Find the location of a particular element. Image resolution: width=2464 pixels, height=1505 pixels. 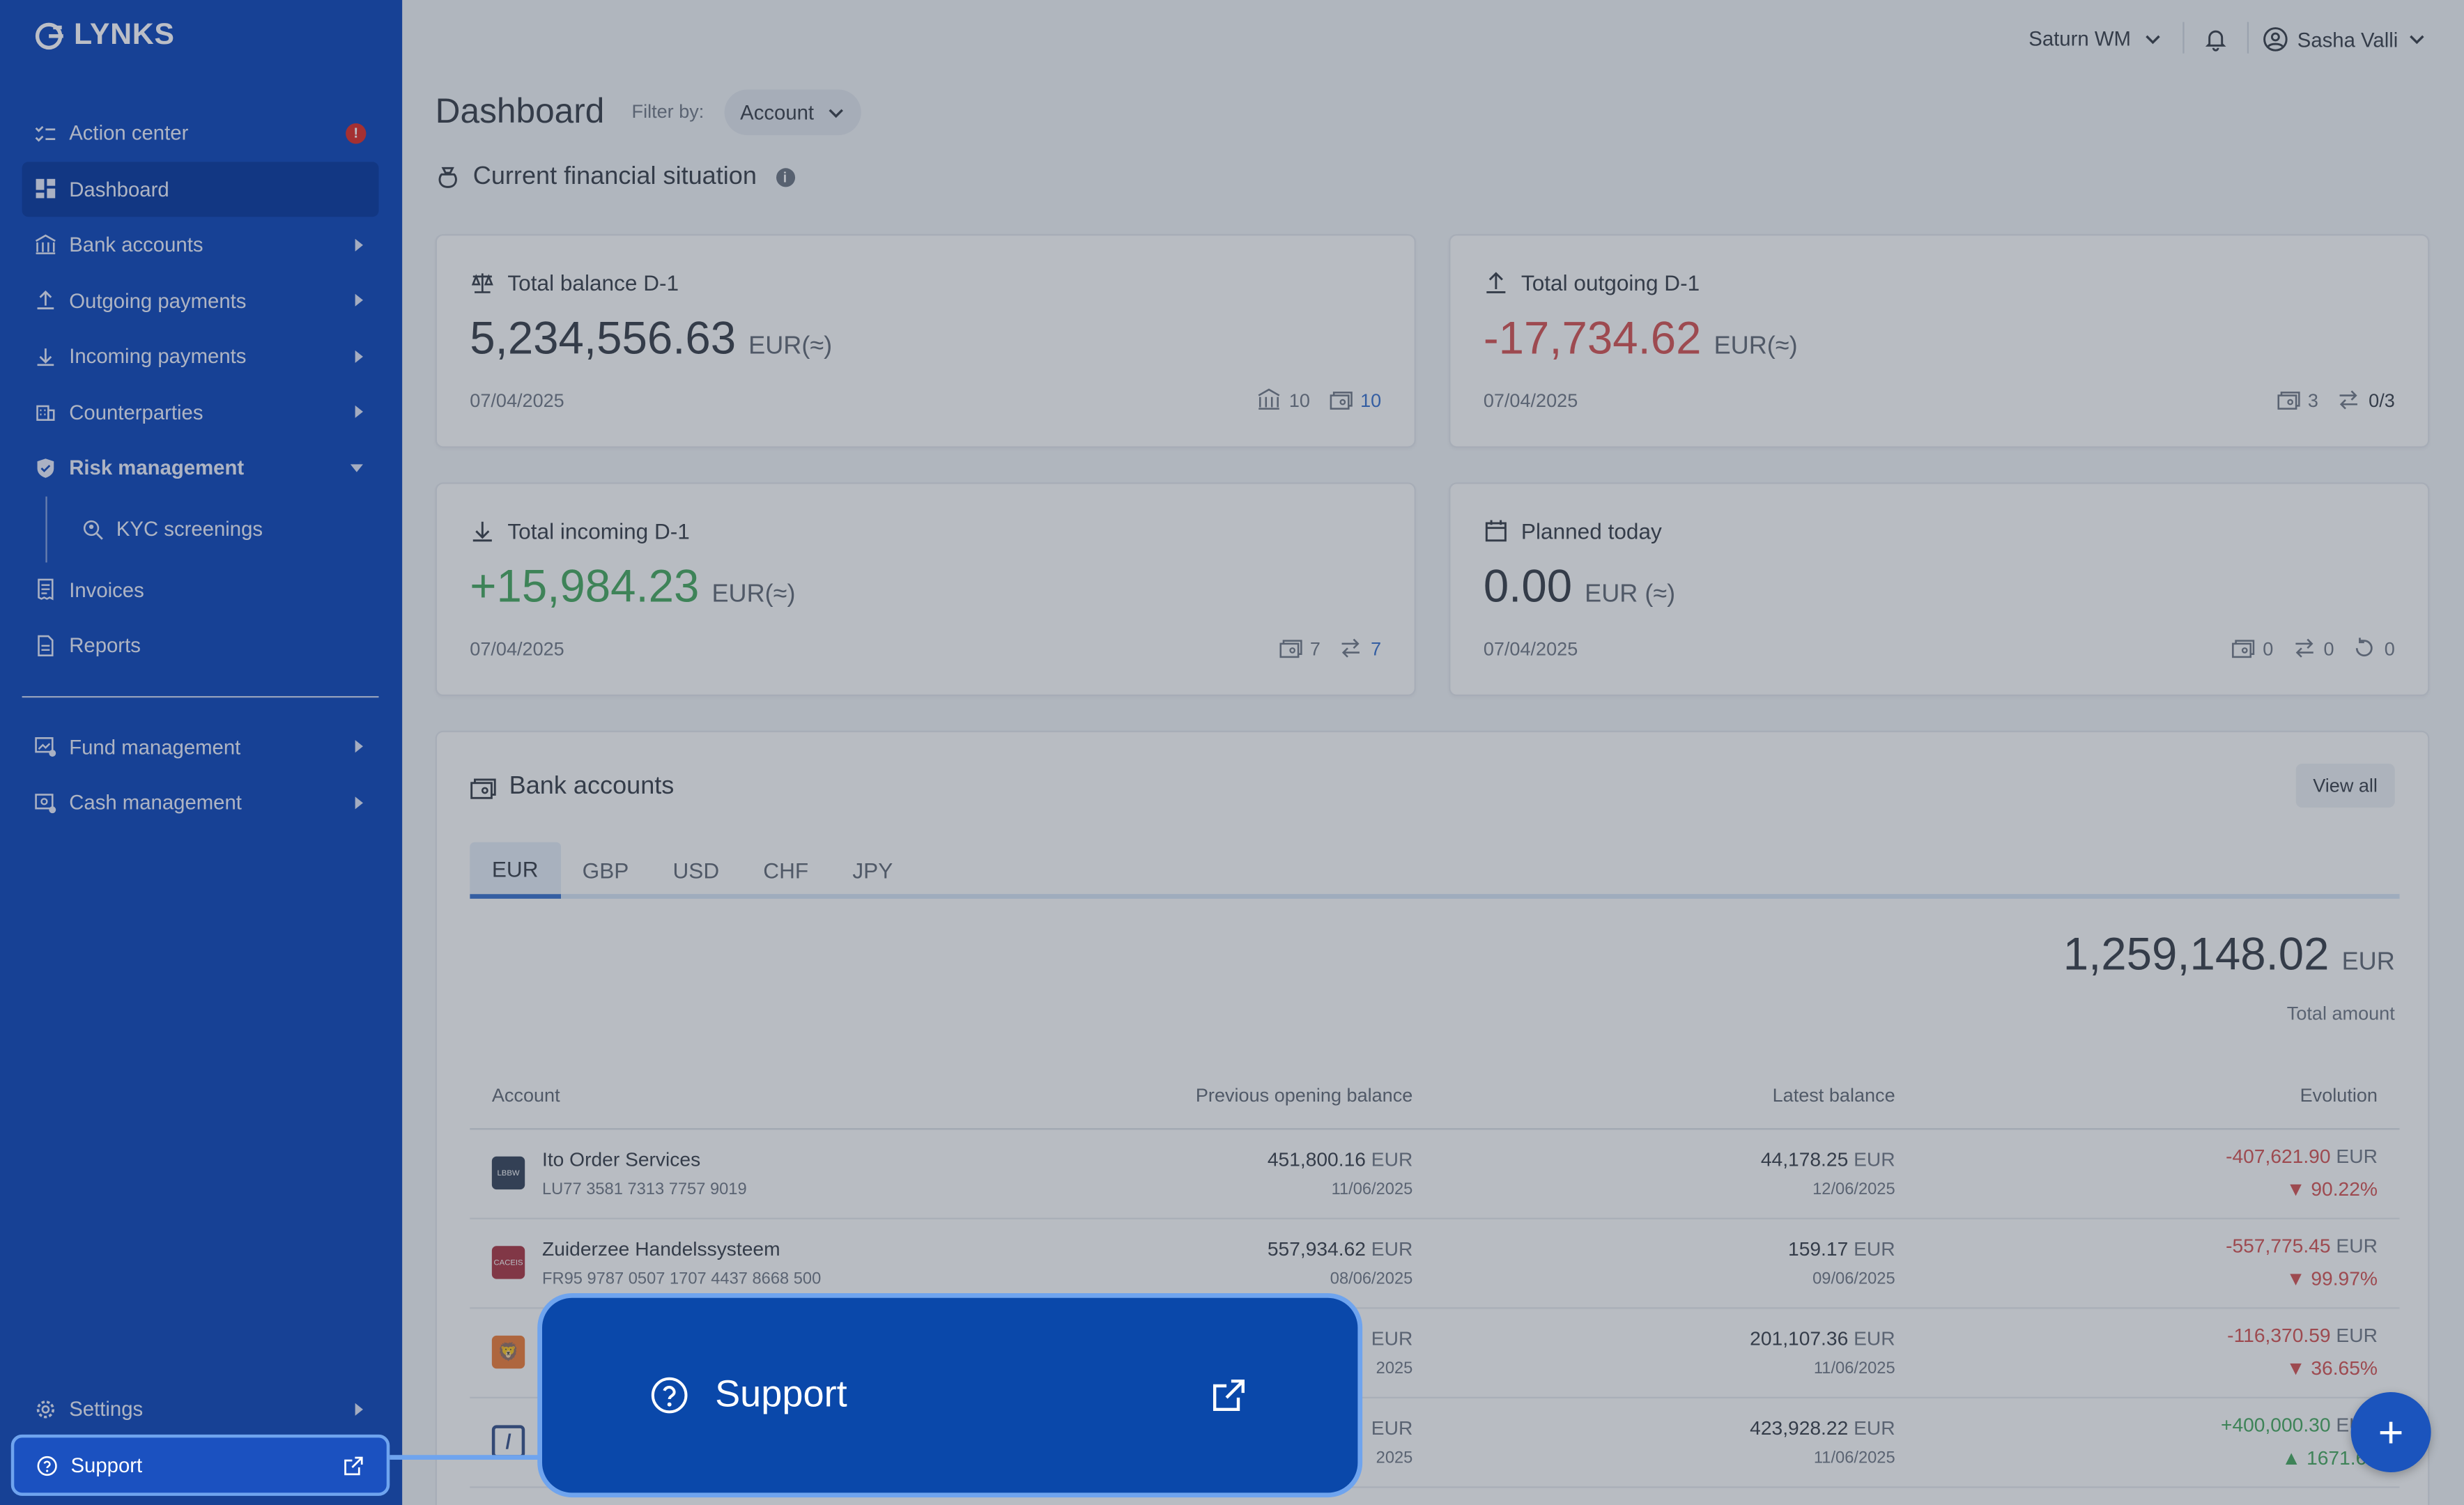

meta-accounts: 3 is located at coordinates (2297, 400).